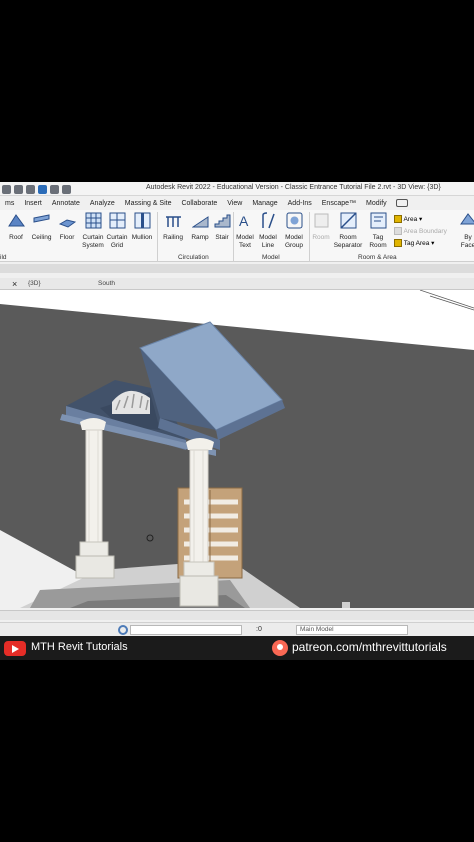 The height and width of the screenshot is (842, 474). Describe the element at coordinates (321, 237) in the screenshot. I see `room-label: Room` at that location.